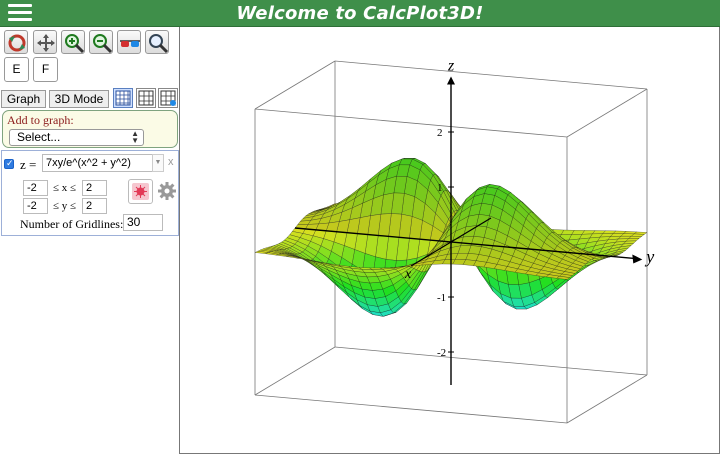 This screenshot has width=720, height=454. Describe the element at coordinates (73, 42) in the screenshot. I see `zoom-in-icon` at that location.